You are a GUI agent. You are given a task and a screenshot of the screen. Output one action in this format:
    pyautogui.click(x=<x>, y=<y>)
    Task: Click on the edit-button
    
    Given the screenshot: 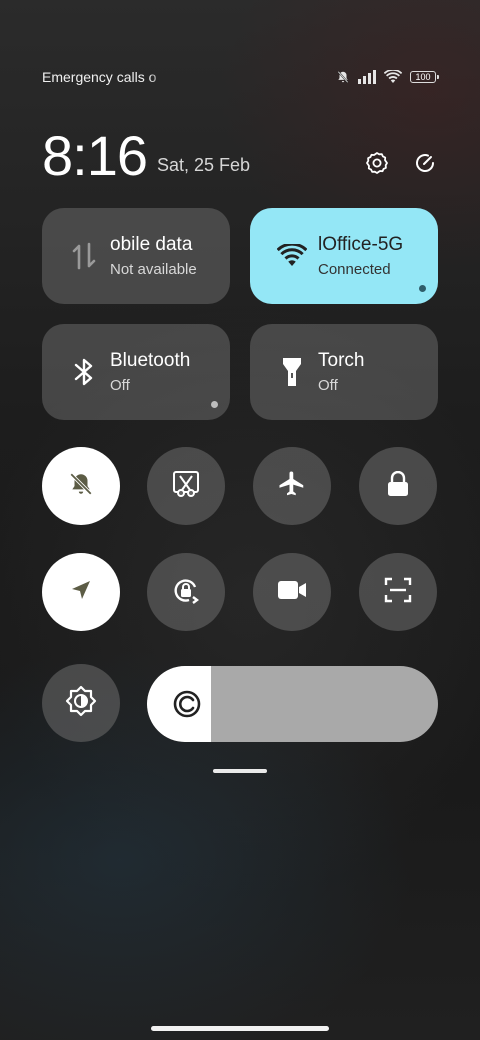 What is the action you would take?
    pyautogui.click(x=425, y=165)
    